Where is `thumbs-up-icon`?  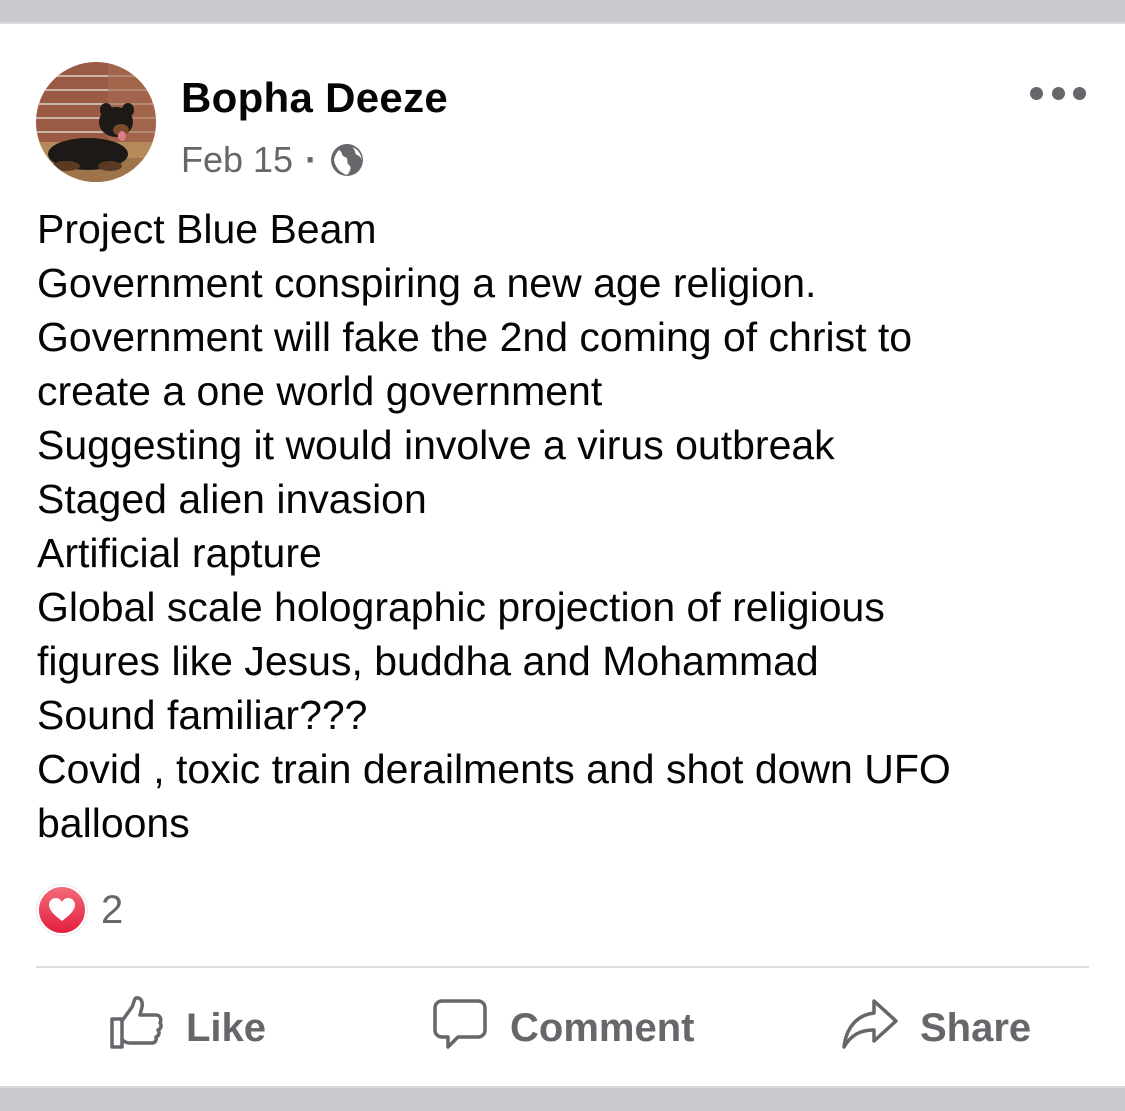 thumbs-up-icon is located at coordinates (136, 1028).